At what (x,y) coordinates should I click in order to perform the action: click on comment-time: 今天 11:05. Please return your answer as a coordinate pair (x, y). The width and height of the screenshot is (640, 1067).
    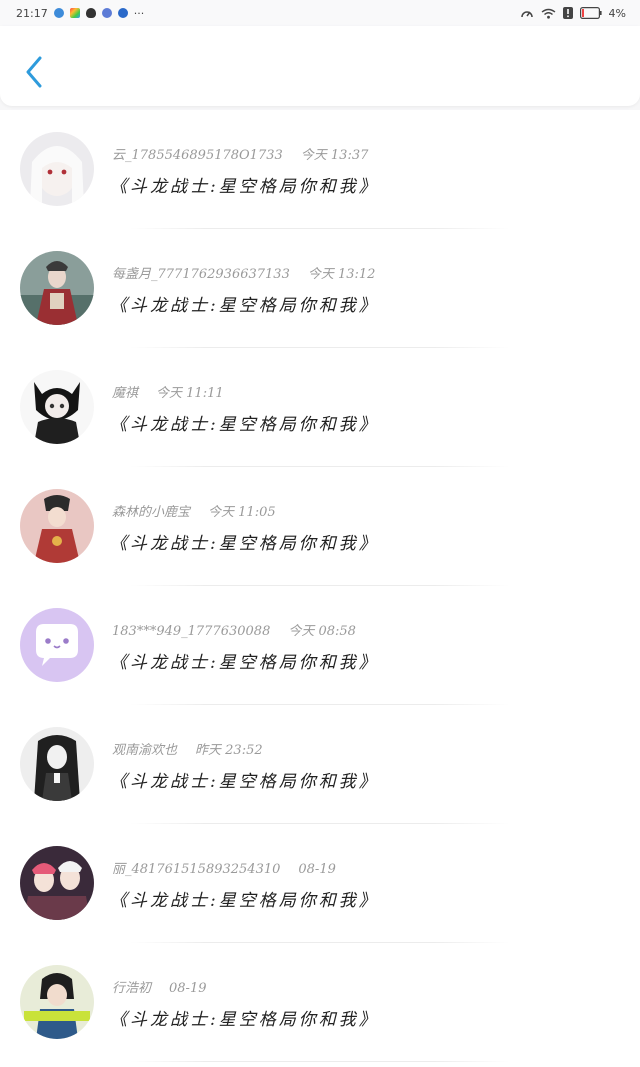
    Looking at the image, I should click on (242, 512).